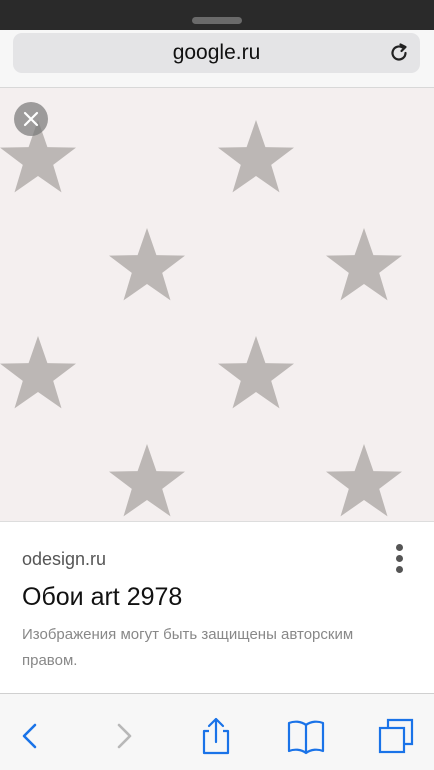 This screenshot has width=434, height=770. What do you see at coordinates (400, 559) in the screenshot?
I see `more-vert-icon` at bounding box center [400, 559].